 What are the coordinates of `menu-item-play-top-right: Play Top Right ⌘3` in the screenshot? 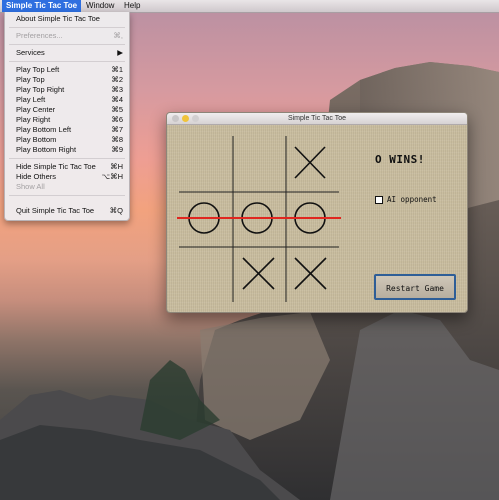 It's located at (67, 90).